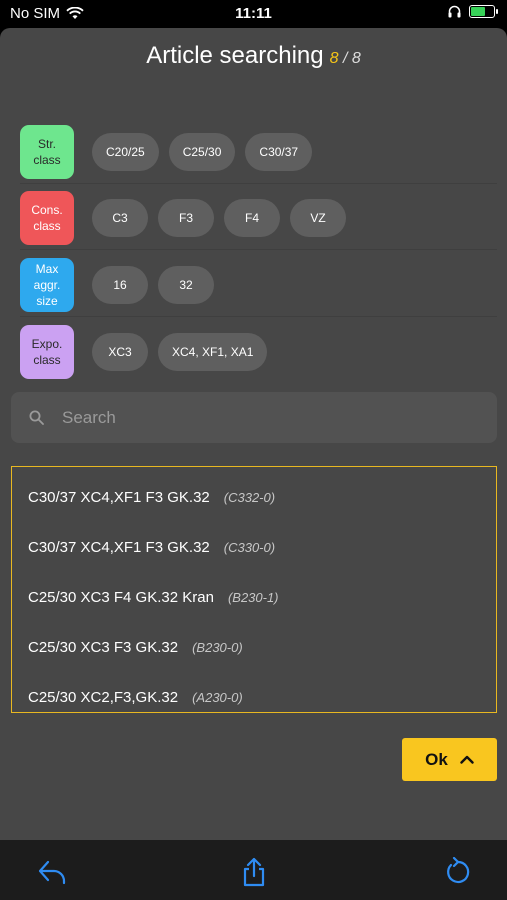 The image size is (507, 900). I want to click on status-bar: No SIM 11:11, so click(253, 14).